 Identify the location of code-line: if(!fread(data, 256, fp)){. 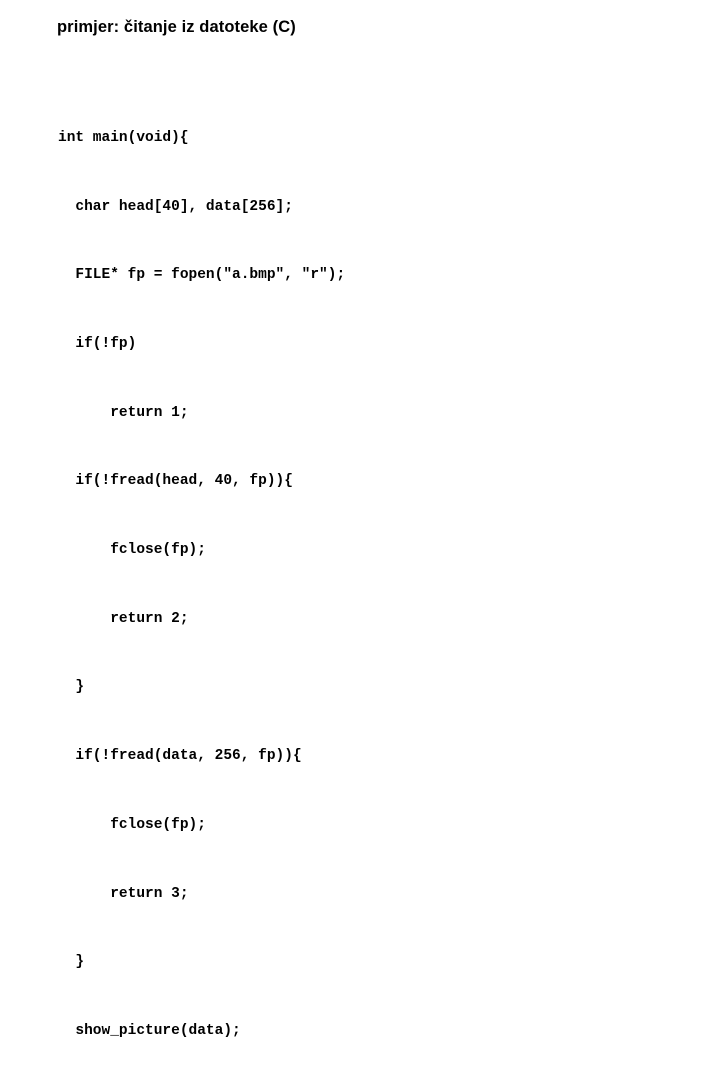
(180, 756).